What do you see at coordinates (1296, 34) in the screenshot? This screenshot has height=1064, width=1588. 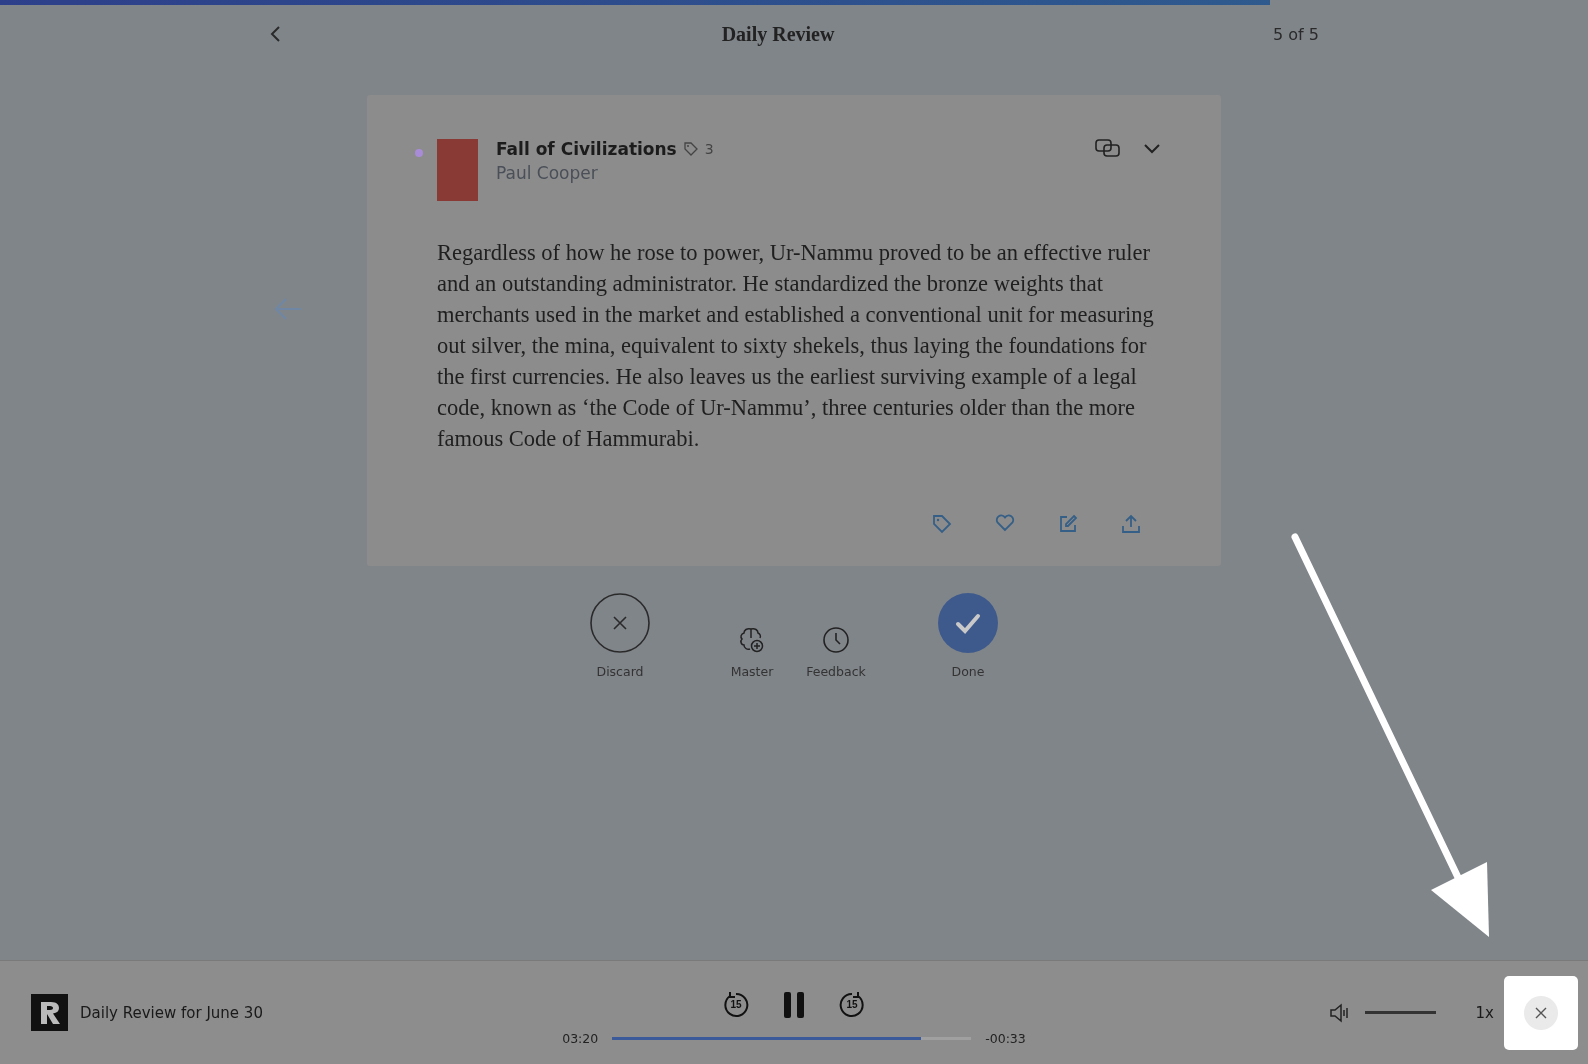 I see `review-counter: 5 of 5` at bounding box center [1296, 34].